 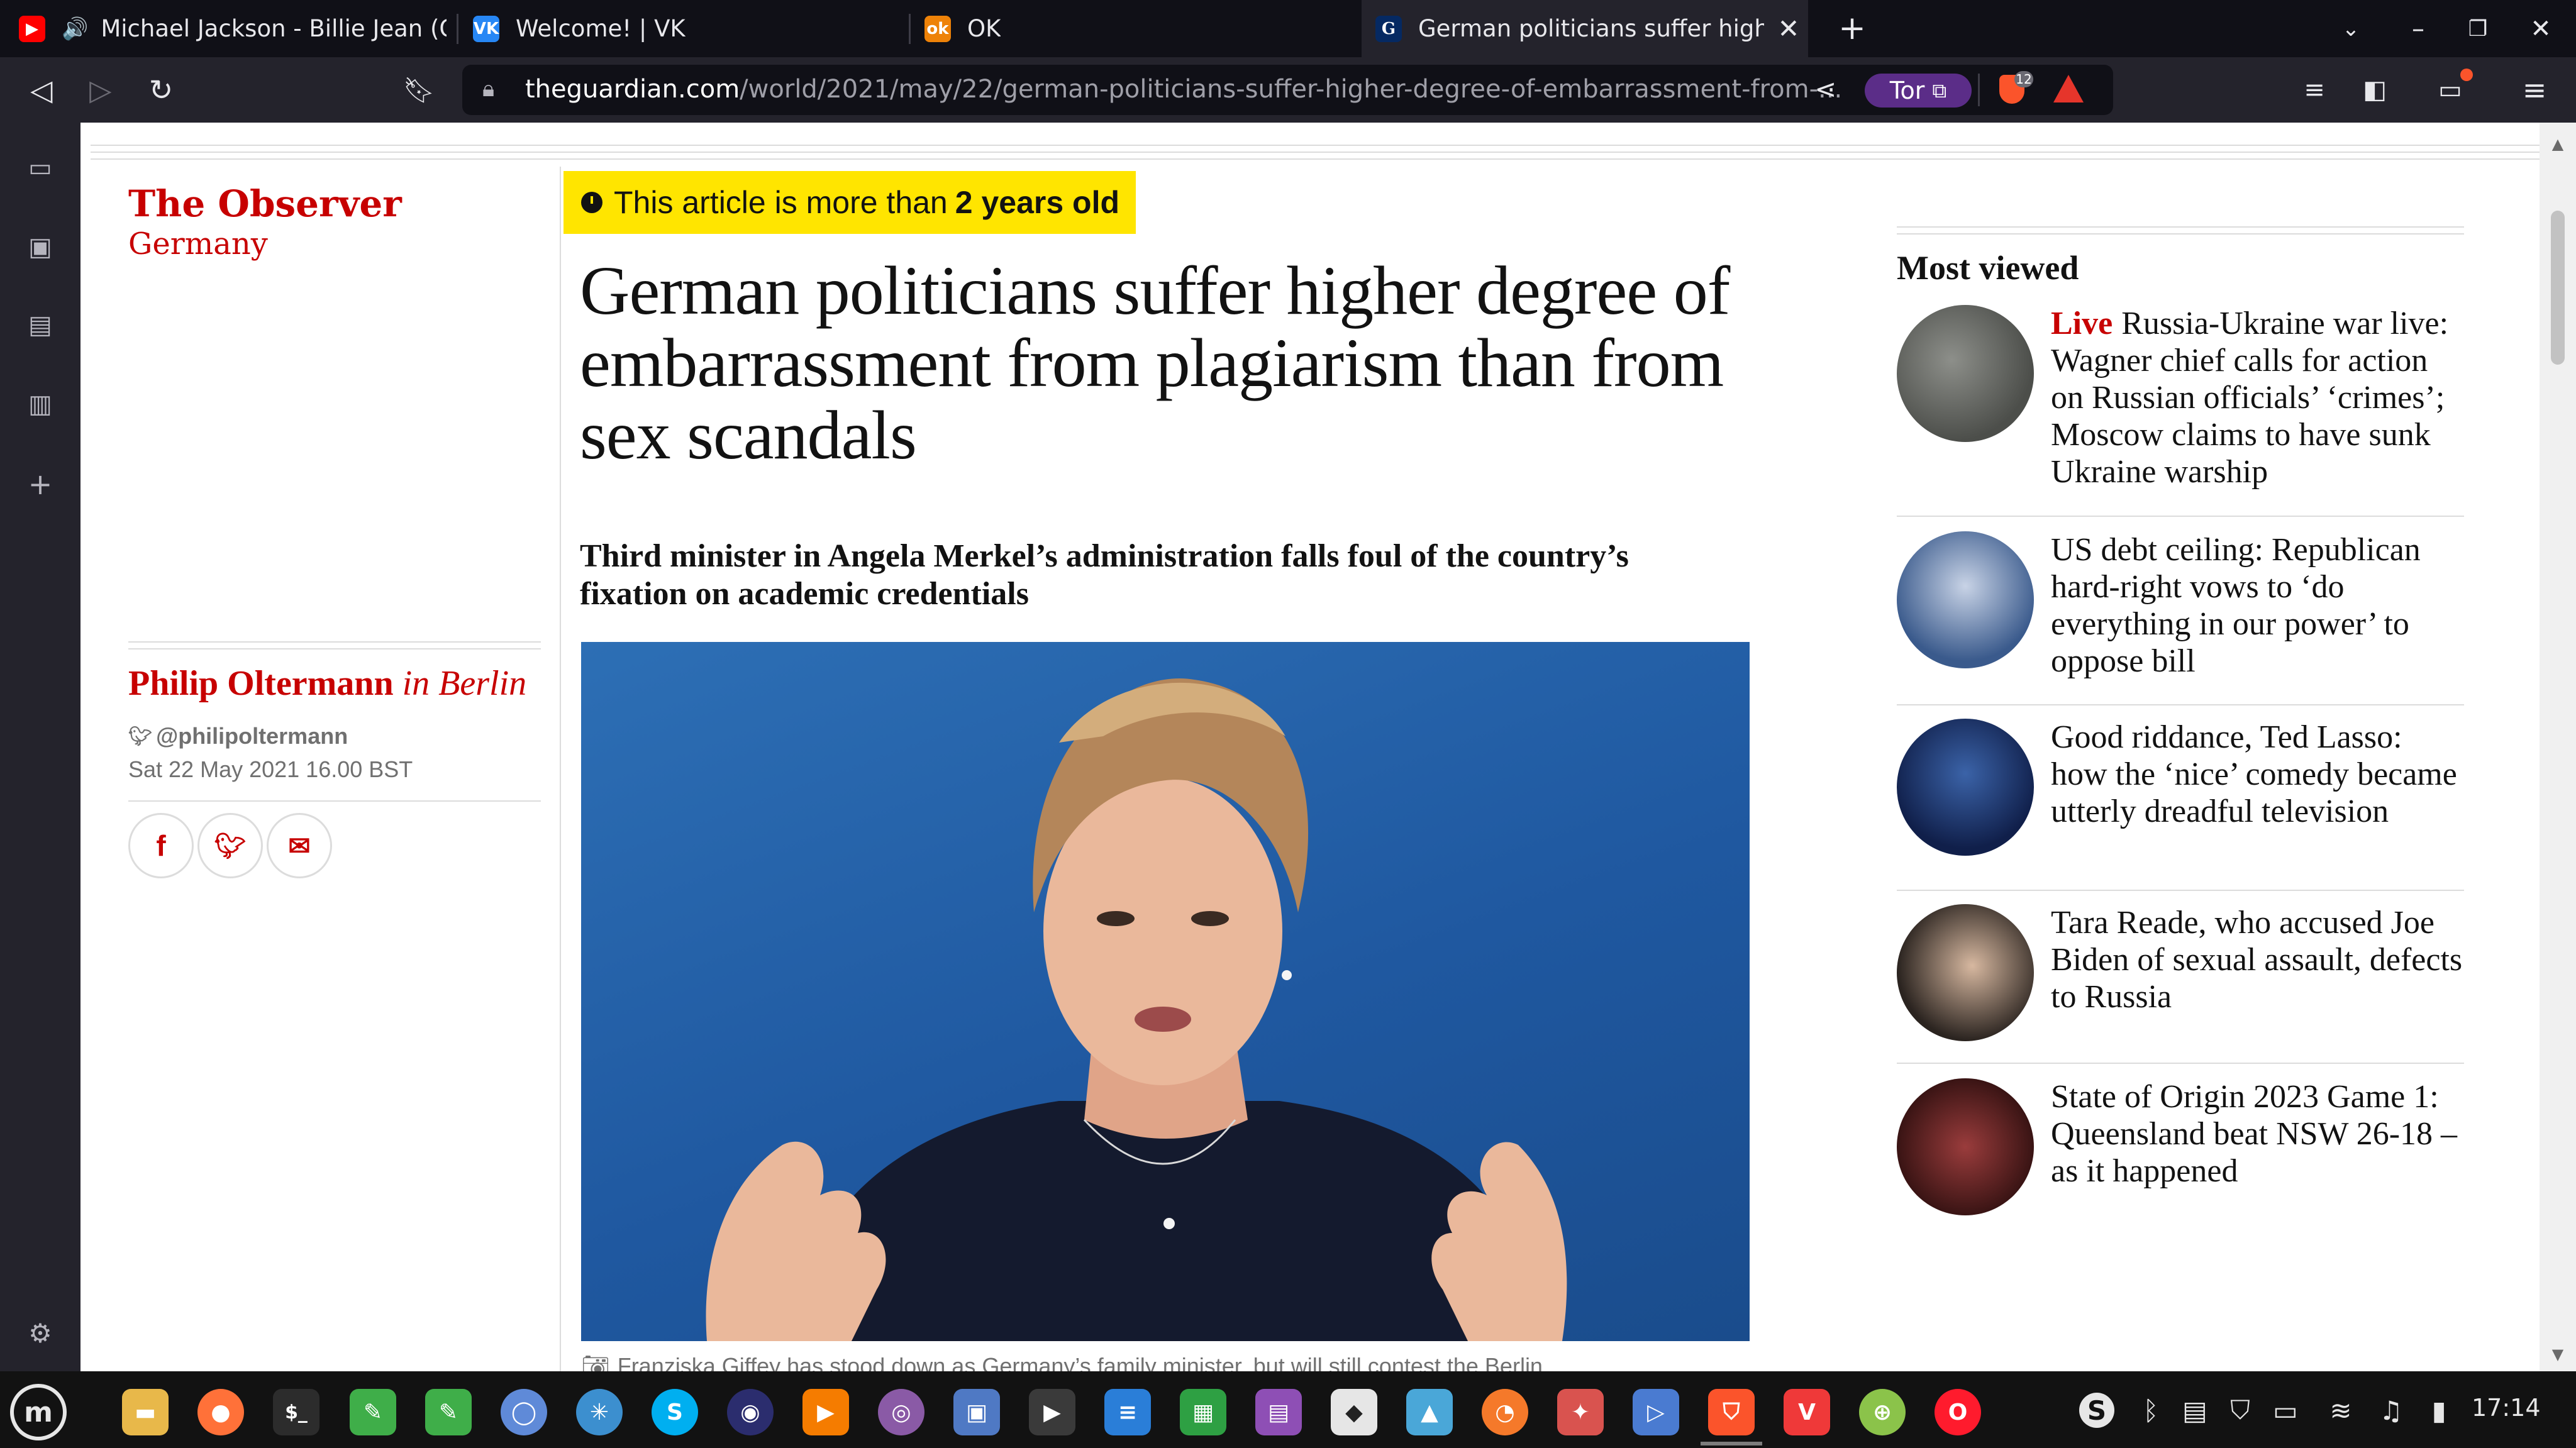 What do you see at coordinates (2558, 288) in the screenshot?
I see `scroll-thumb` at bounding box center [2558, 288].